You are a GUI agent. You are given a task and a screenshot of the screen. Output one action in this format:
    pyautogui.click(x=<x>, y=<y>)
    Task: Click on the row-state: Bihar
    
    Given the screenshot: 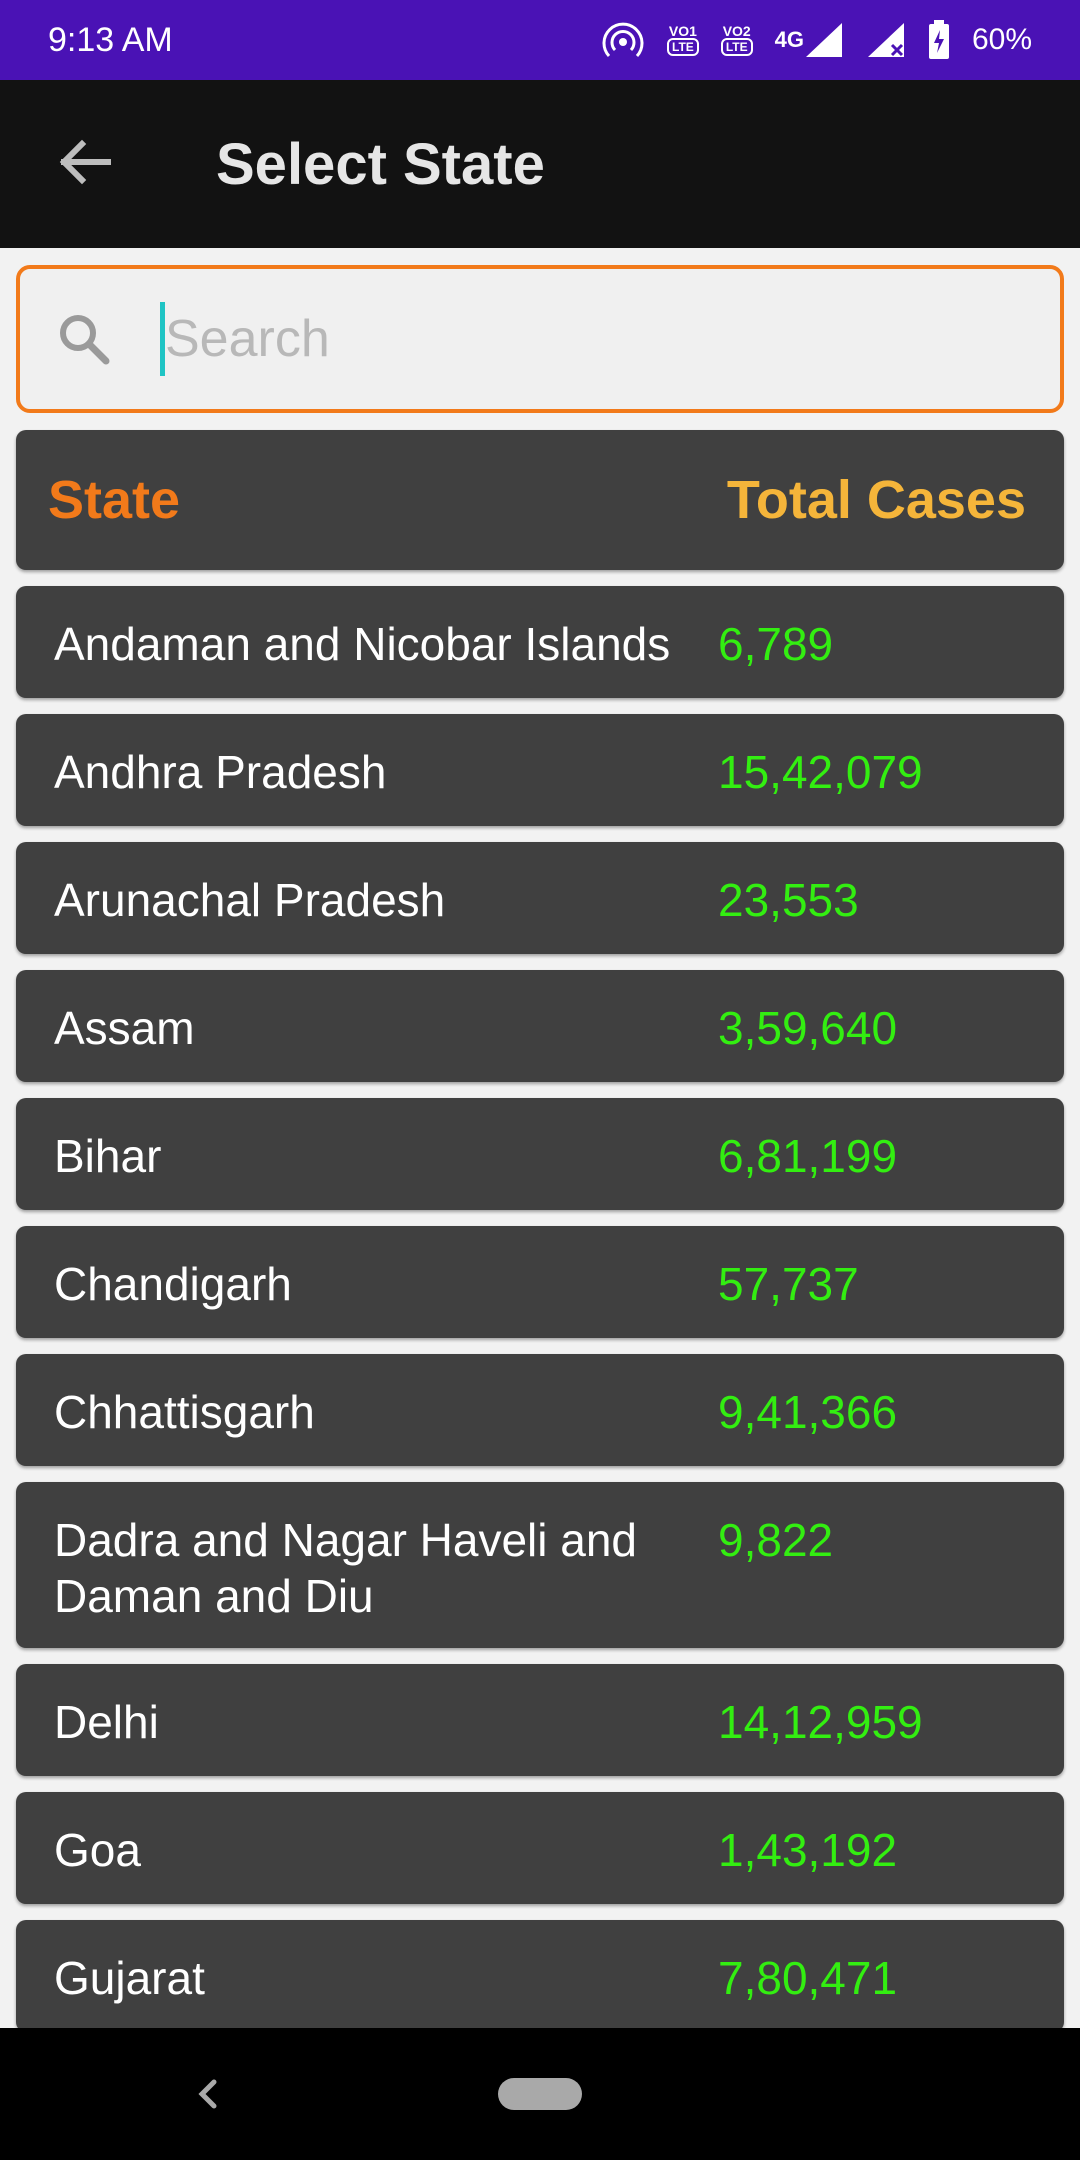 What is the action you would take?
    pyautogui.click(x=108, y=1156)
    